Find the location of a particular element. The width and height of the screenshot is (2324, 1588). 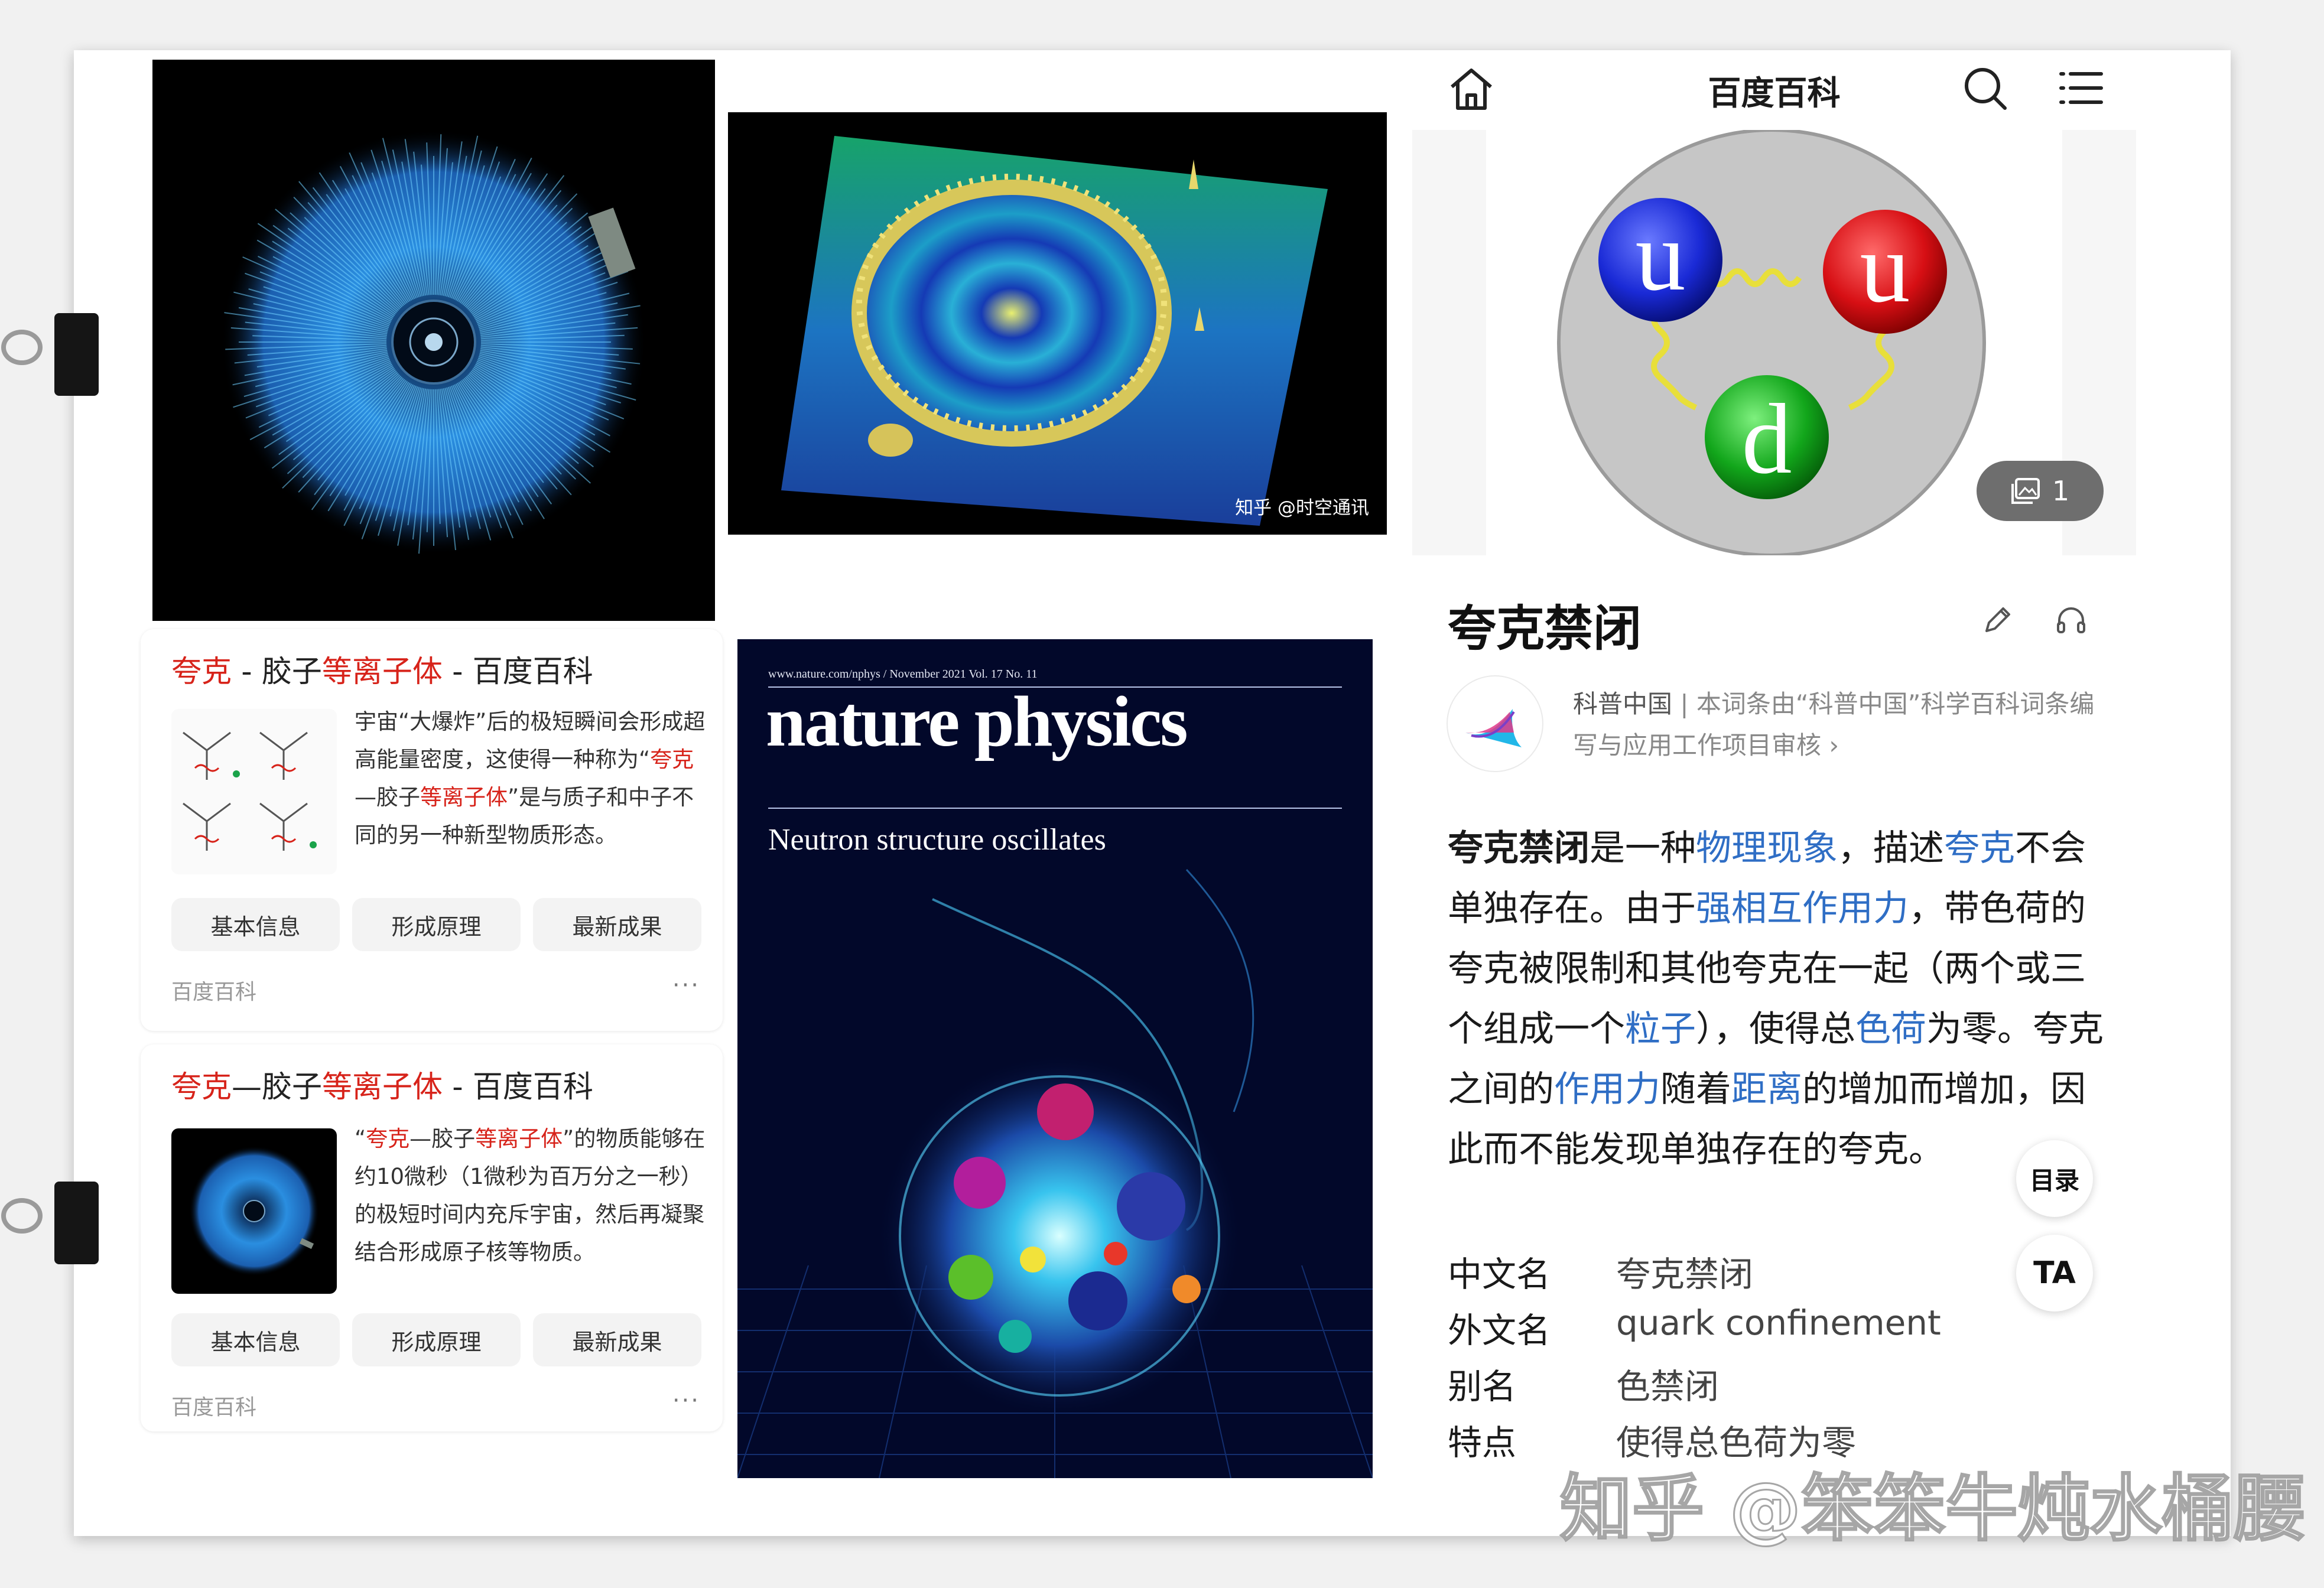

zhihu-watermark: 知乎 @笨笨牛炖水桶腰 is located at coordinates (1932, 1509).